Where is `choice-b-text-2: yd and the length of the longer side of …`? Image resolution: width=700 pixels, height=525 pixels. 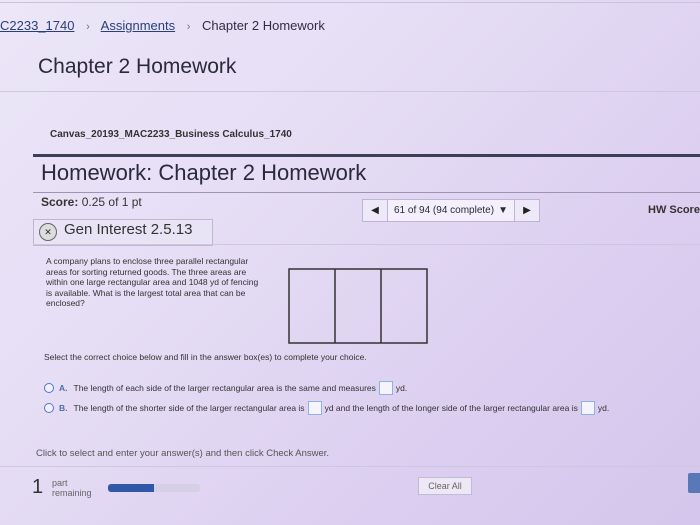 choice-b-text-2: yd and the length of the longer side of … is located at coordinates (451, 408).